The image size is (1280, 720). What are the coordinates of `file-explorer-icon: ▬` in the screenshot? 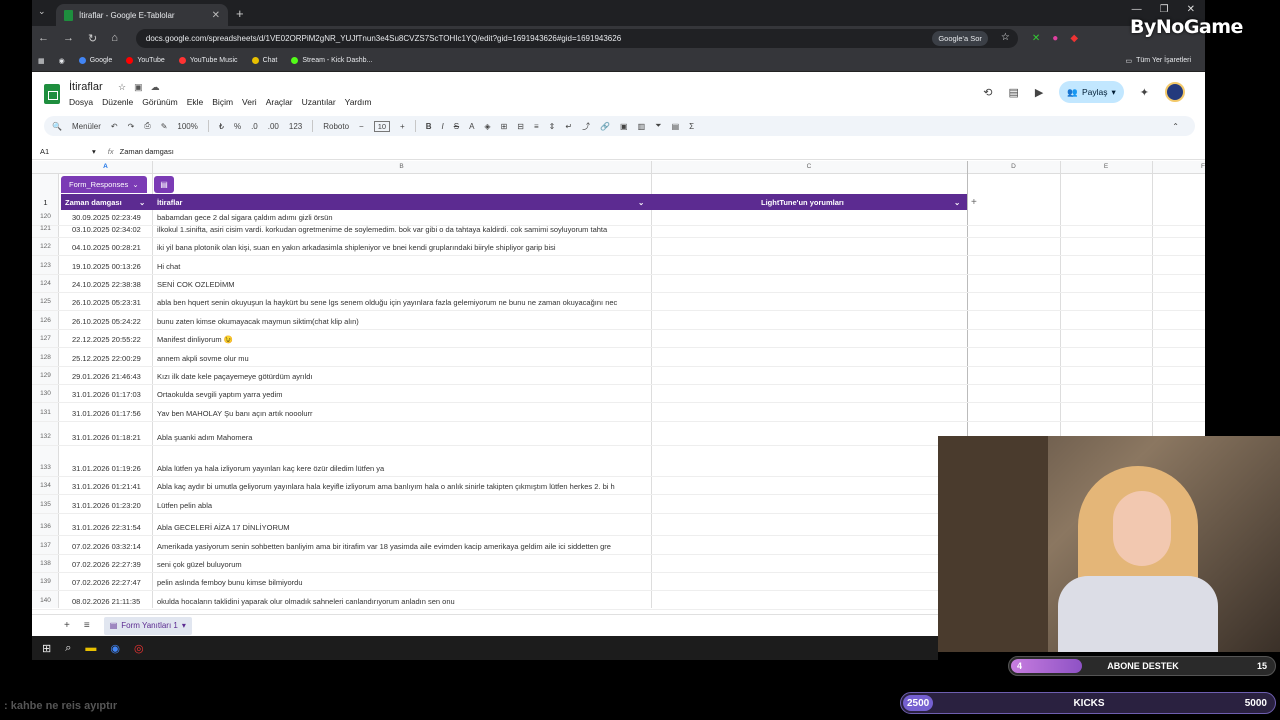 It's located at (90, 648).